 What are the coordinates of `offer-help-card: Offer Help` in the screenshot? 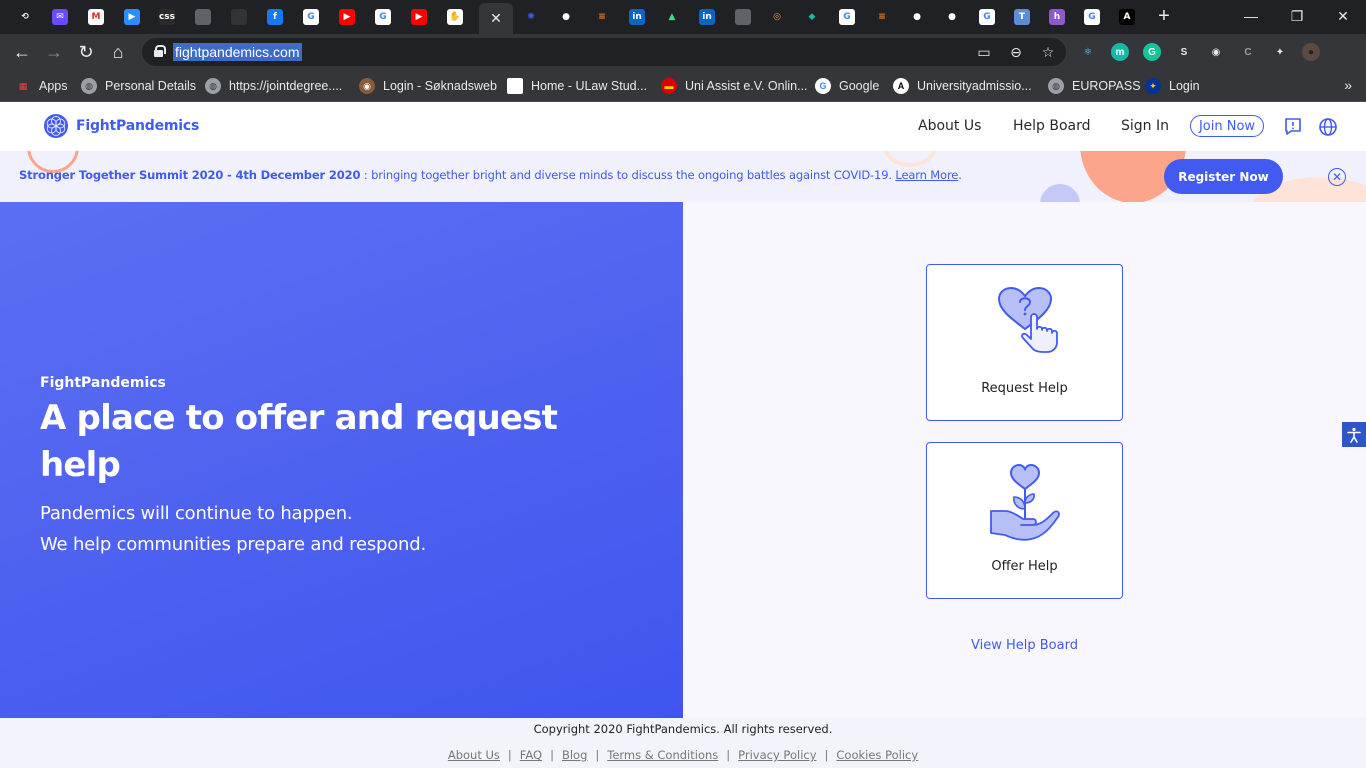 It's located at (1024, 520).